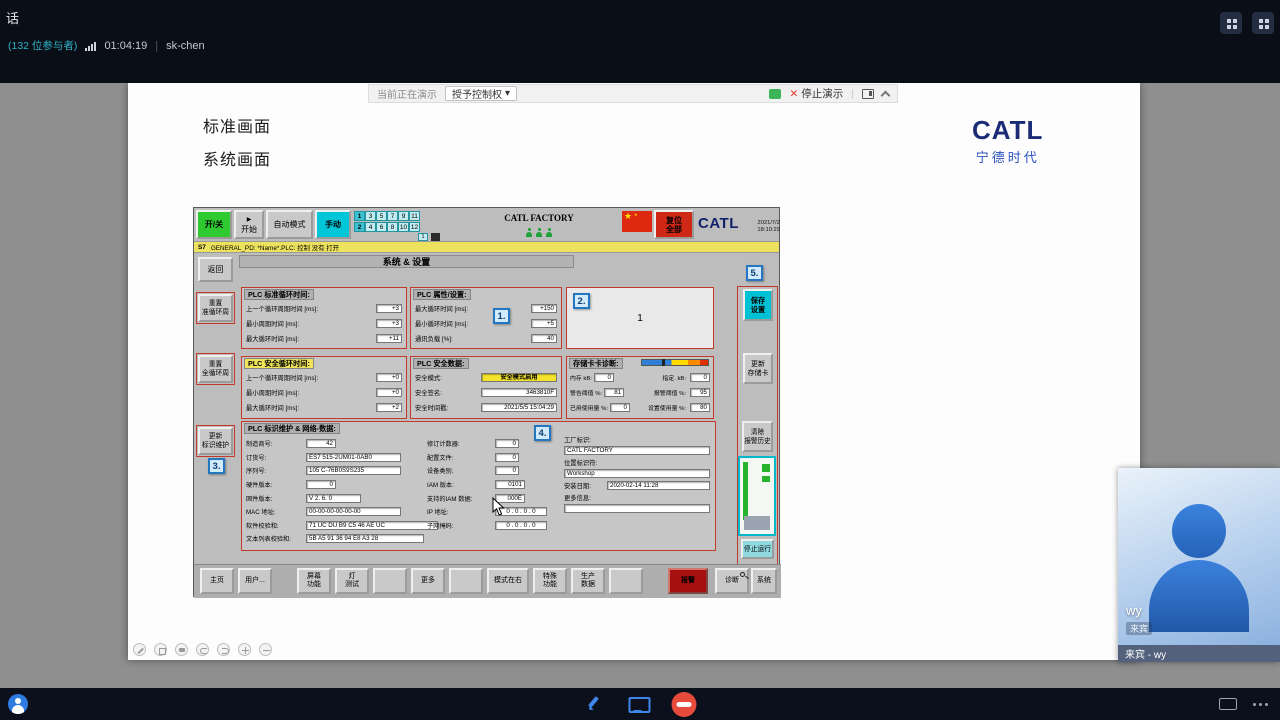 This screenshot has width=1280, height=720. Describe the element at coordinates (442, 294) in the screenshot. I see `panel-title: PLC 属性/设置:` at that location.